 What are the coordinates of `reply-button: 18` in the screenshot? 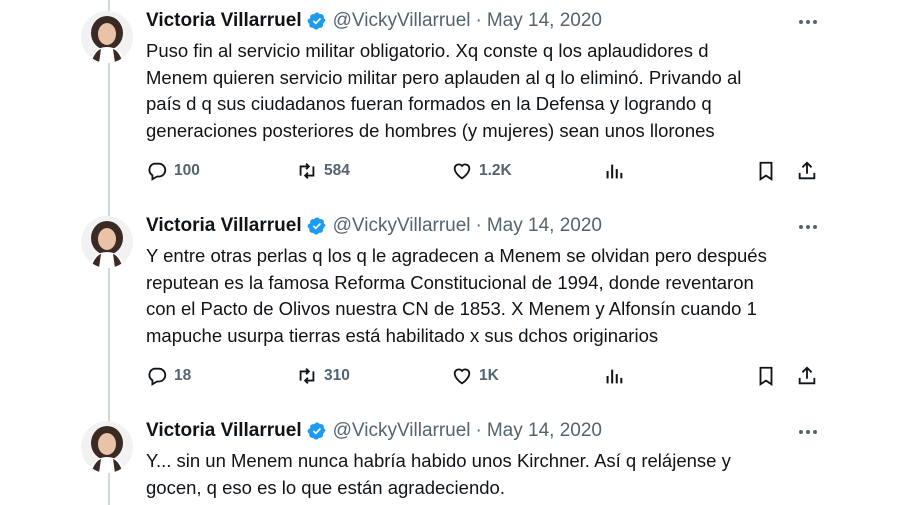 It's located at (168, 376).